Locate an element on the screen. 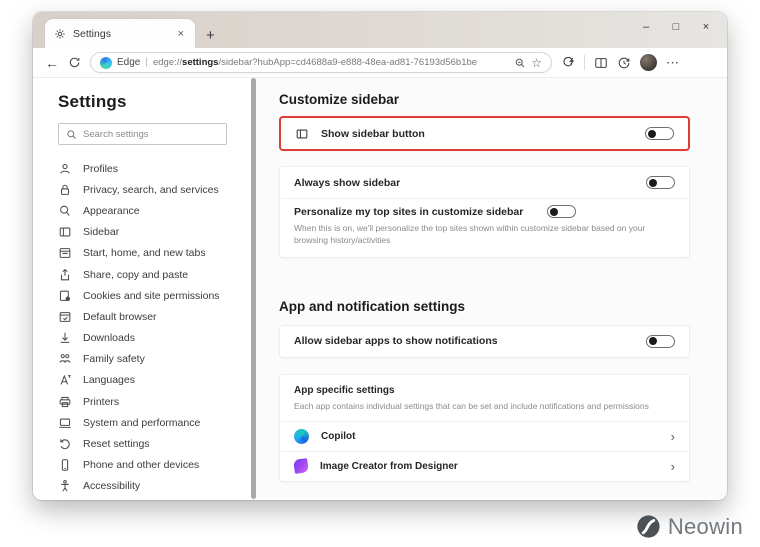 The image size is (760, 547). search-settings-box is located at coordinates (142, 134).